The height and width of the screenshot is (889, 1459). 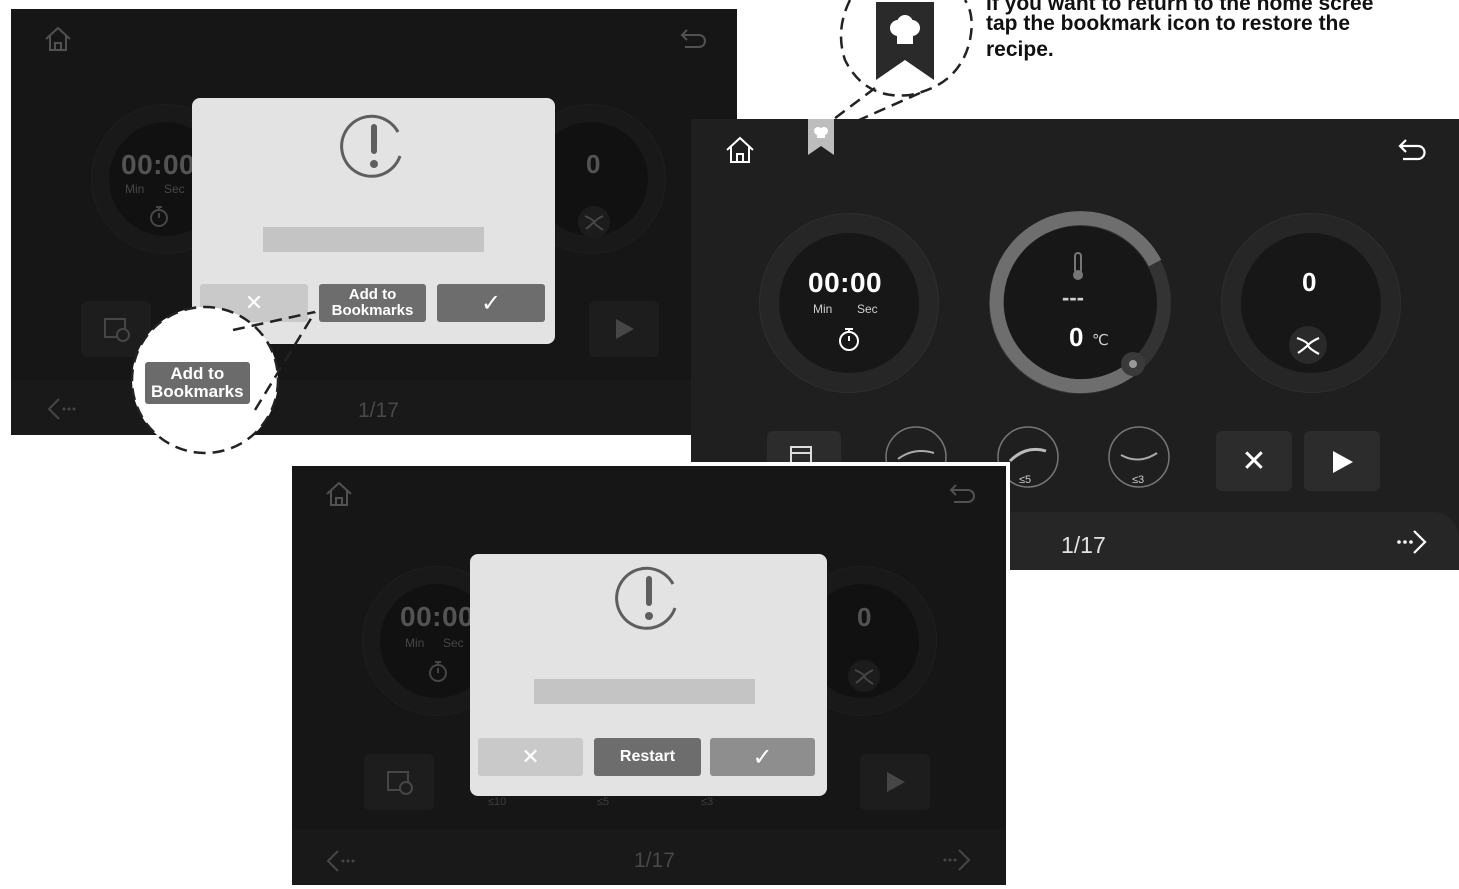 What do you see at coordinates (1311, 303) in the screenshot?
I see `fan-dial` at bounding box center [1311, 303].